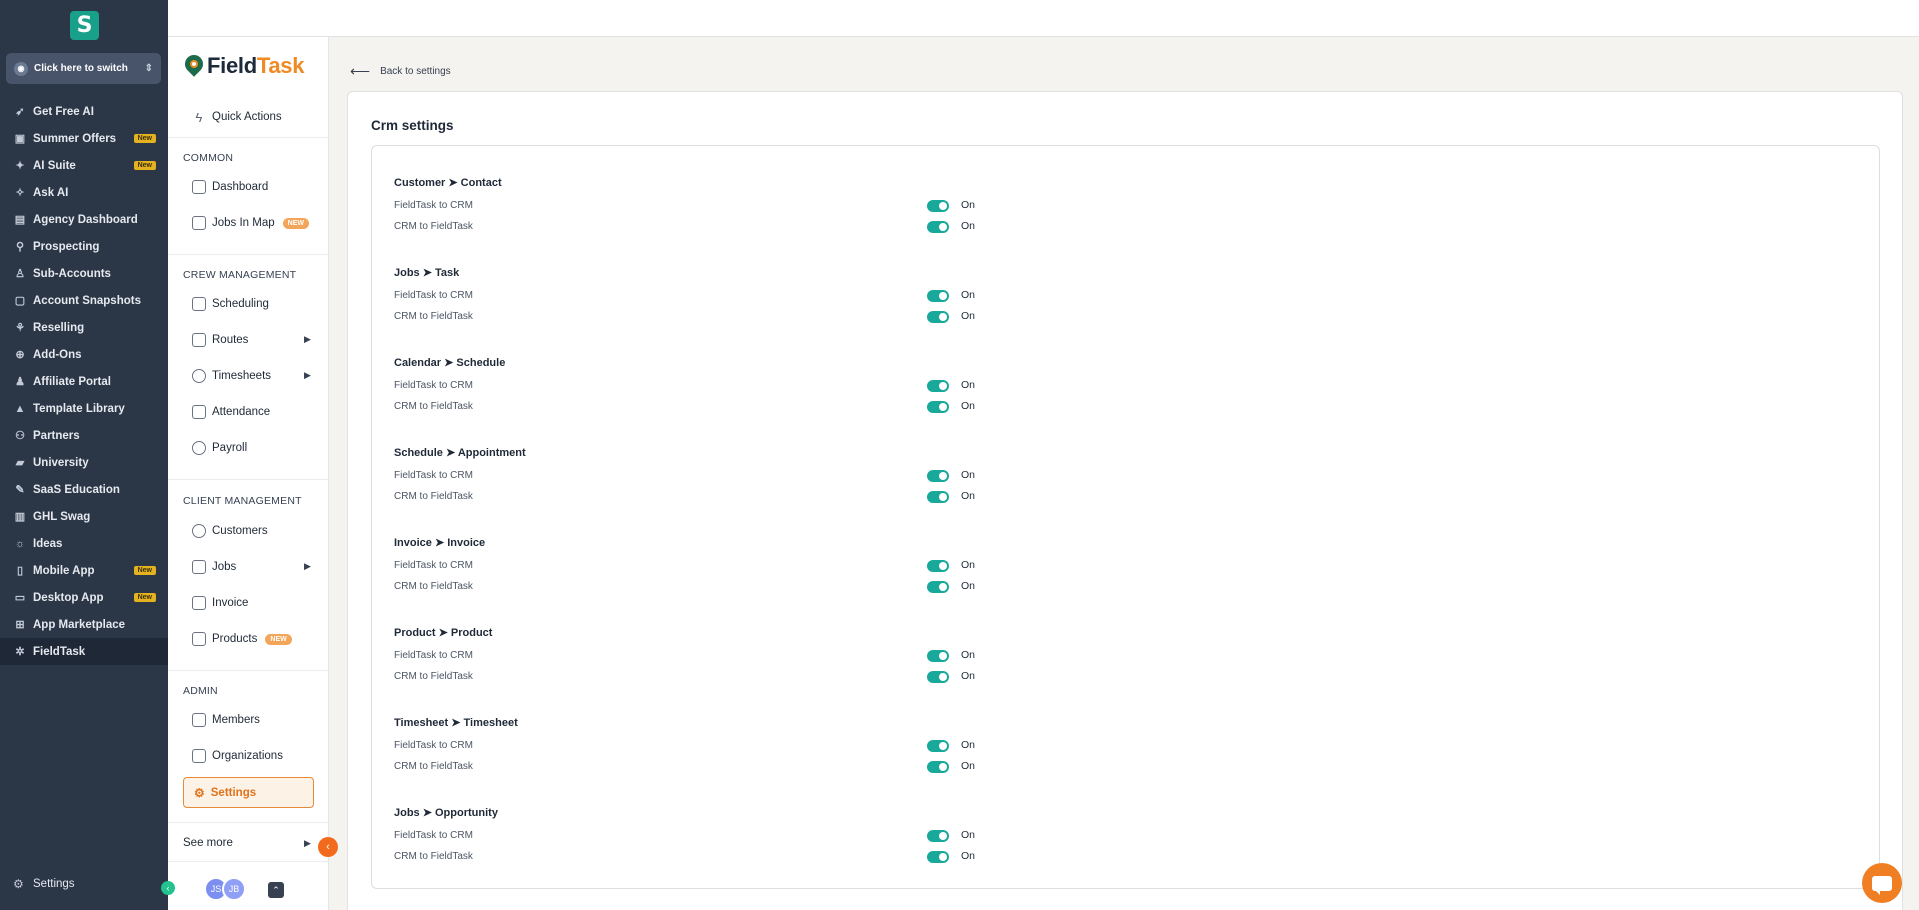  I want to click on sidebar-item-reselling: ⚘ Reselling, so click(84, 327).